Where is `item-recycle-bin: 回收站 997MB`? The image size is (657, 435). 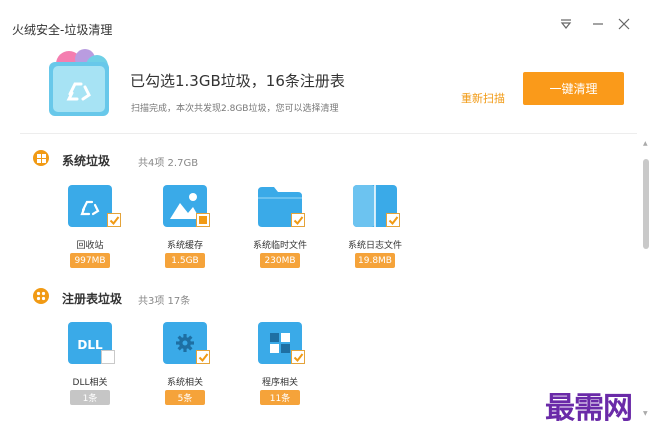 item-recycle-bin: 回收站 997MB is located at coordinates (90, 228).